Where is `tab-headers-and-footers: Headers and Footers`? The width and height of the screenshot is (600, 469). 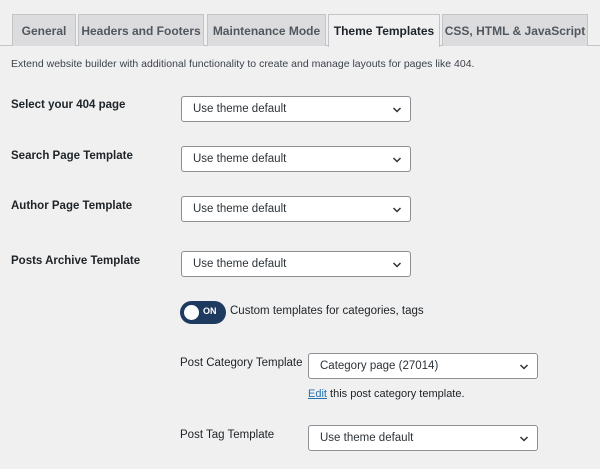 tab-headers-and-footers: Headers and Footers is located at coordinates (141, 30).